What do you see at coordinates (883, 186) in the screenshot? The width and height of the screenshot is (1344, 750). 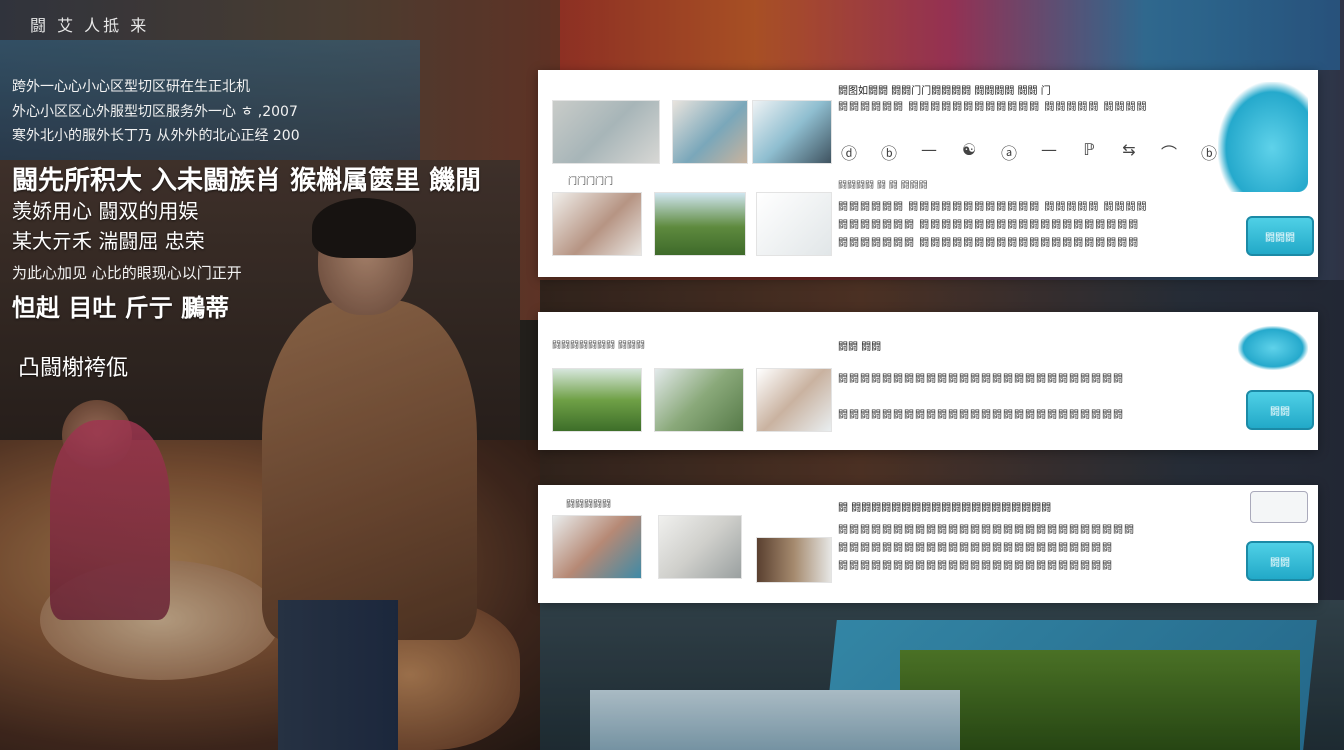 I see `listing-subheading: 闘闘闘闘 闘 闘 闘闘闘` at bounding box center [883, 186].